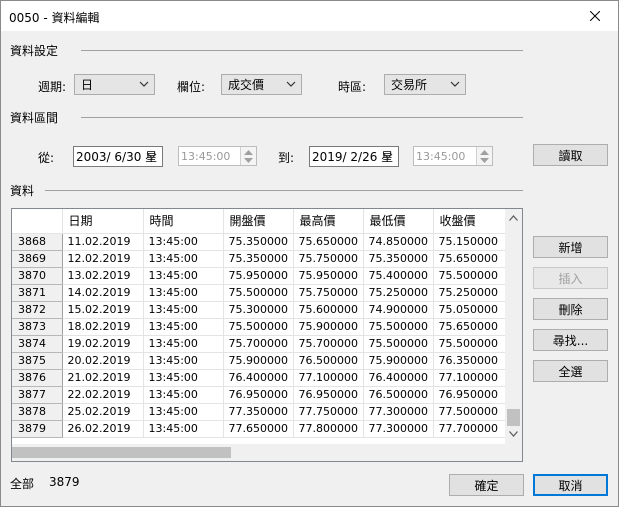  What do you see at coordinates (398, 276) in the screenshot?
I see `cell-low: 75.400000` at bounding box center [398, 276].